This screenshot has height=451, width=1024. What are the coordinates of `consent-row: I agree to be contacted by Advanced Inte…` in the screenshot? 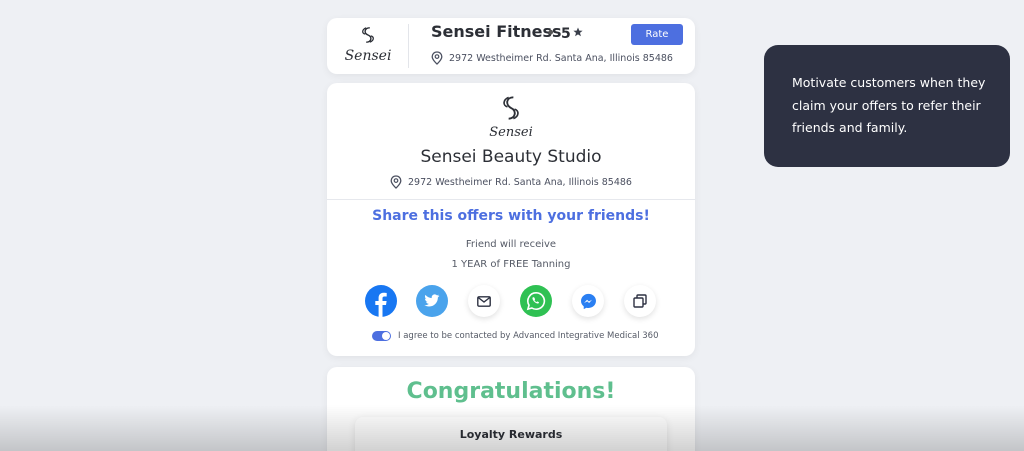 It's located at (515, 336).